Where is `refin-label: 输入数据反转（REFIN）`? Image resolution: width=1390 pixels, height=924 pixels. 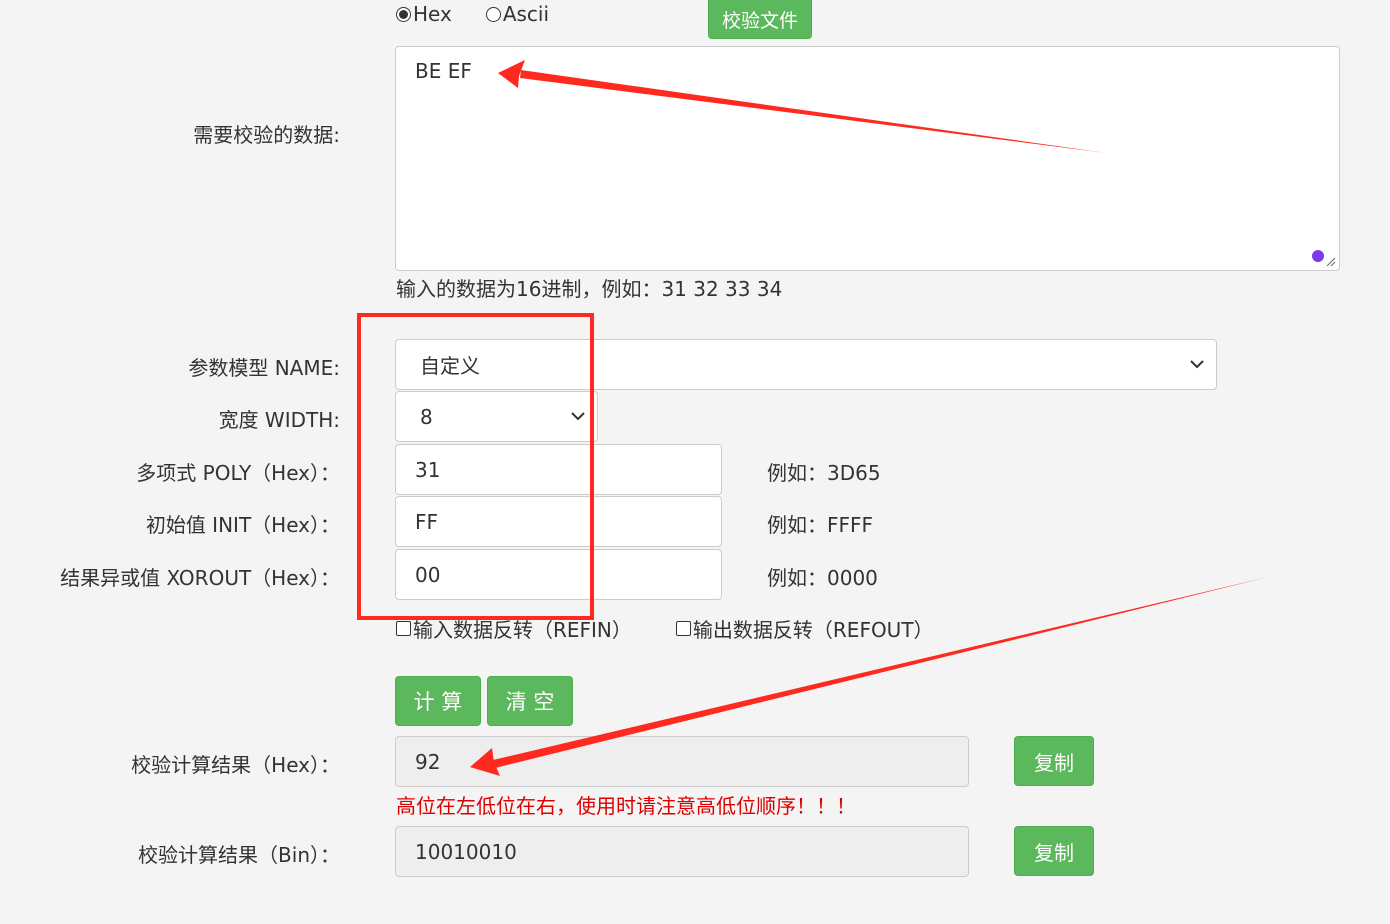
refin-label: 输入数据反转（REFIN） is located at coordinates (522, 630).